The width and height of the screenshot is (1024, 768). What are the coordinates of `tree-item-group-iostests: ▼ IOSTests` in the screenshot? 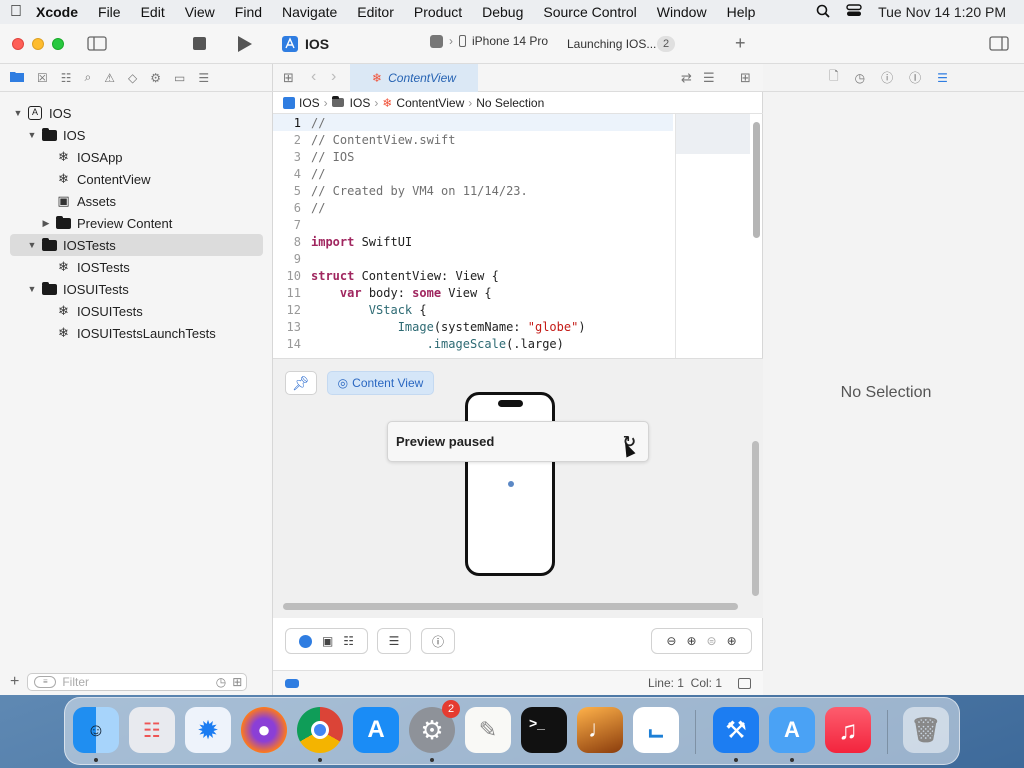 It's located at (136, 245).